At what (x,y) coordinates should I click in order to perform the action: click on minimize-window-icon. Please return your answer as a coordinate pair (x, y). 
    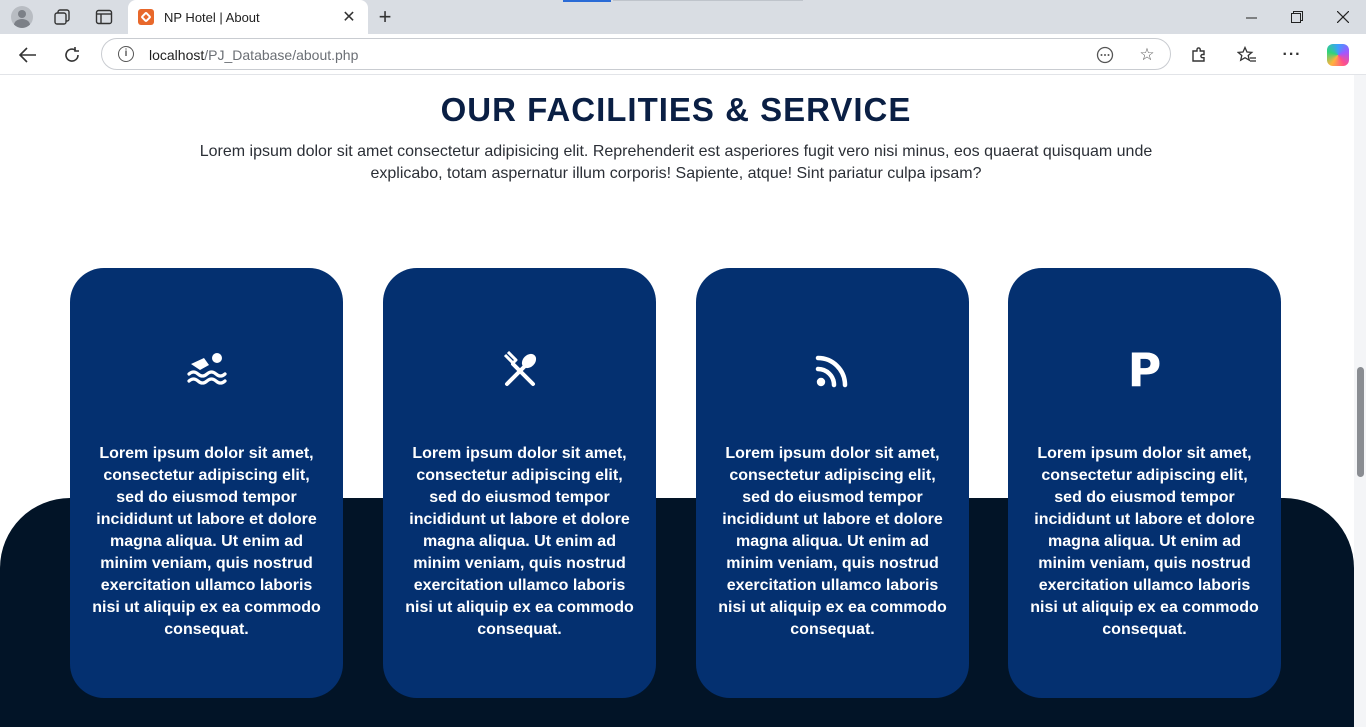
    Looking at the image, I should click on (1251, 17).